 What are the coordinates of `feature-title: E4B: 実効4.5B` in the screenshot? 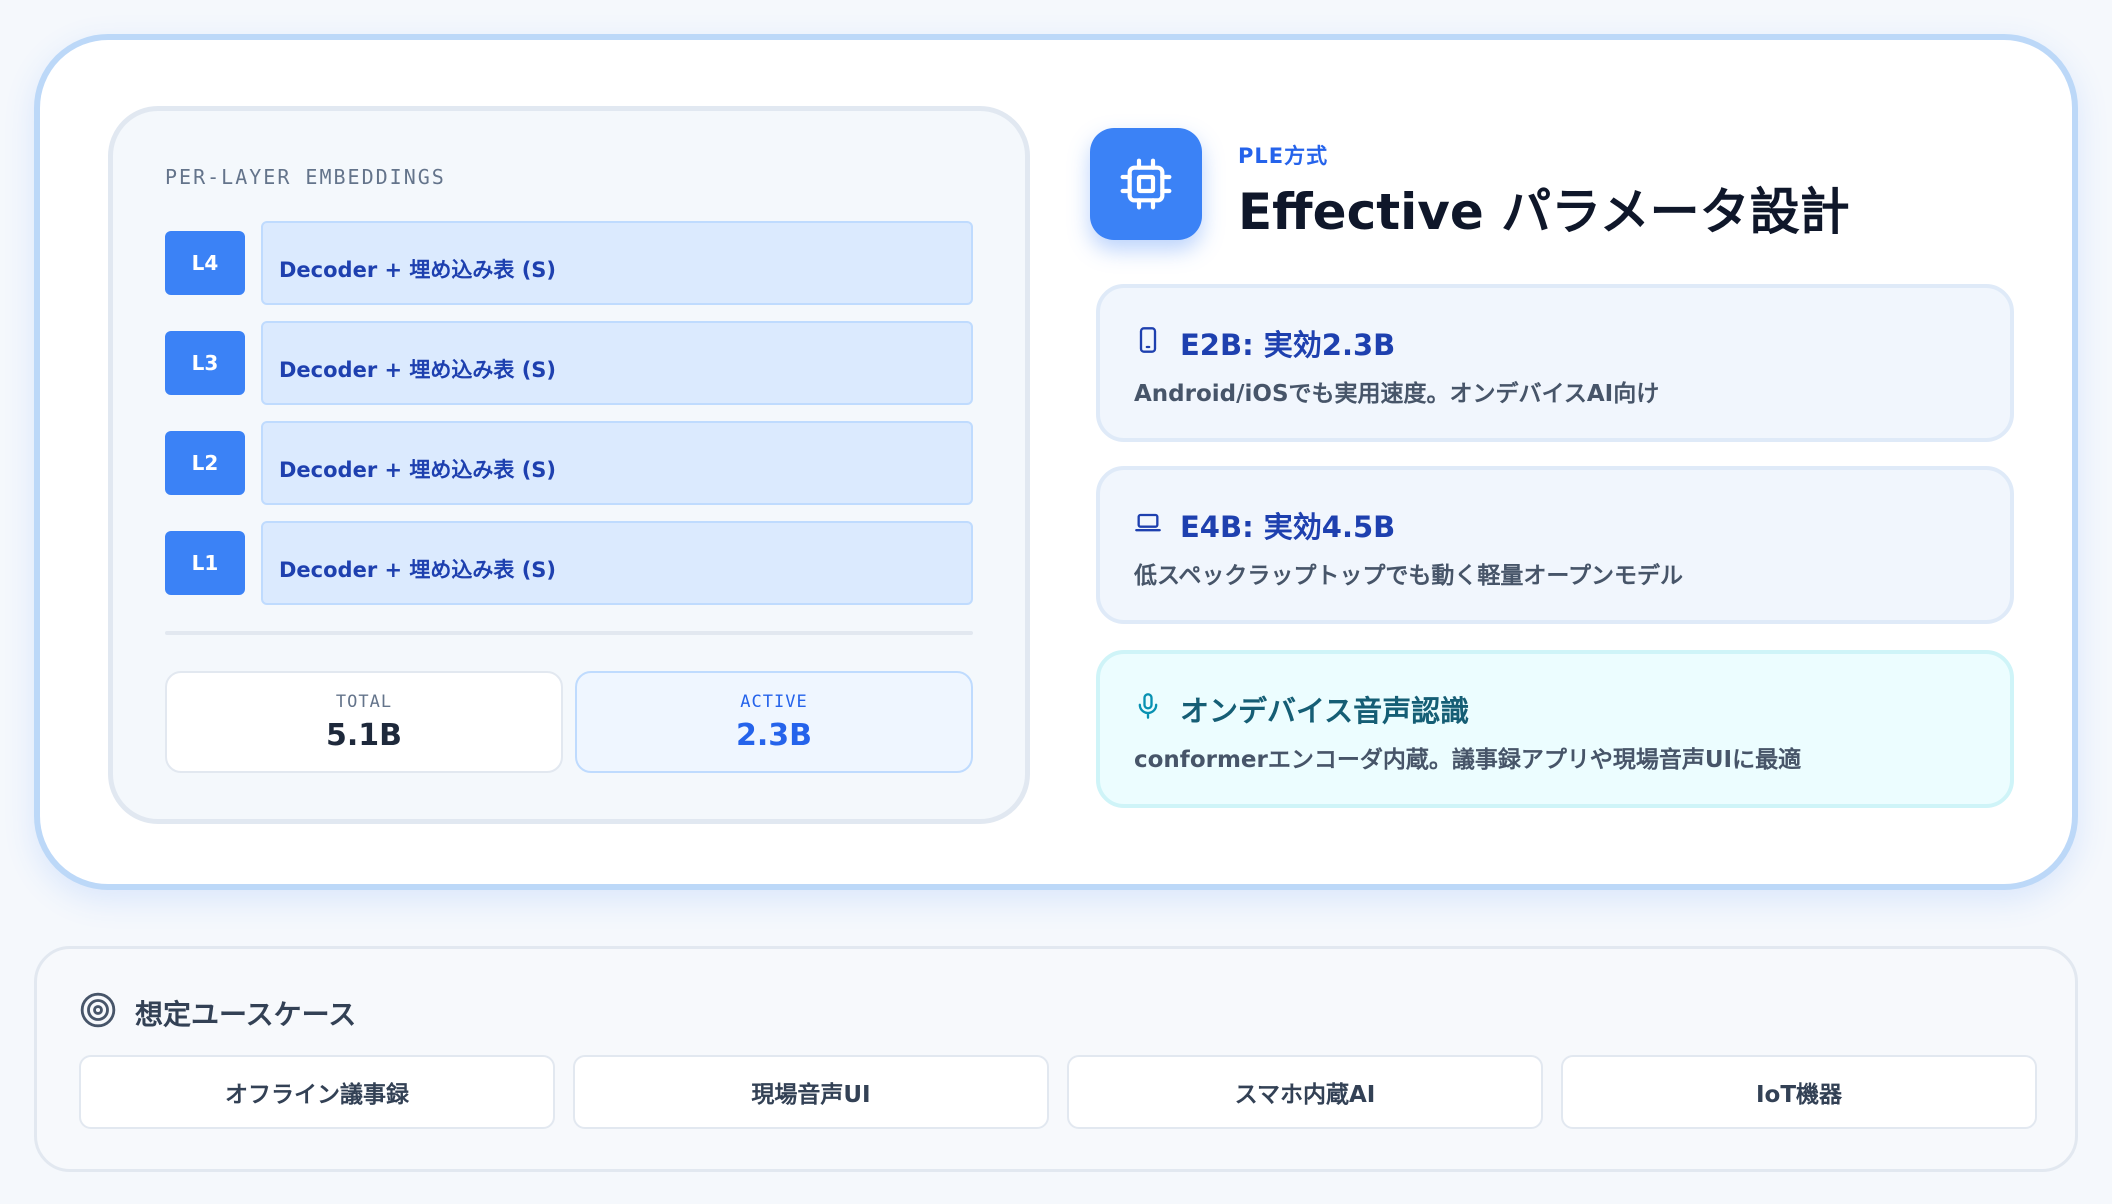 It's located at (1288, 527).